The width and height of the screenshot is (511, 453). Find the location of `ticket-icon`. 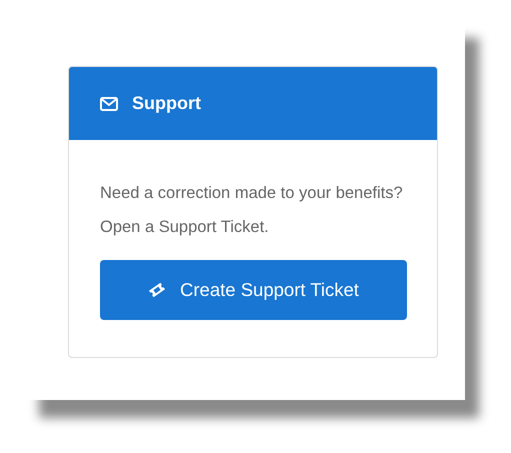

ticket-icon is located at coordinates (157, 290).